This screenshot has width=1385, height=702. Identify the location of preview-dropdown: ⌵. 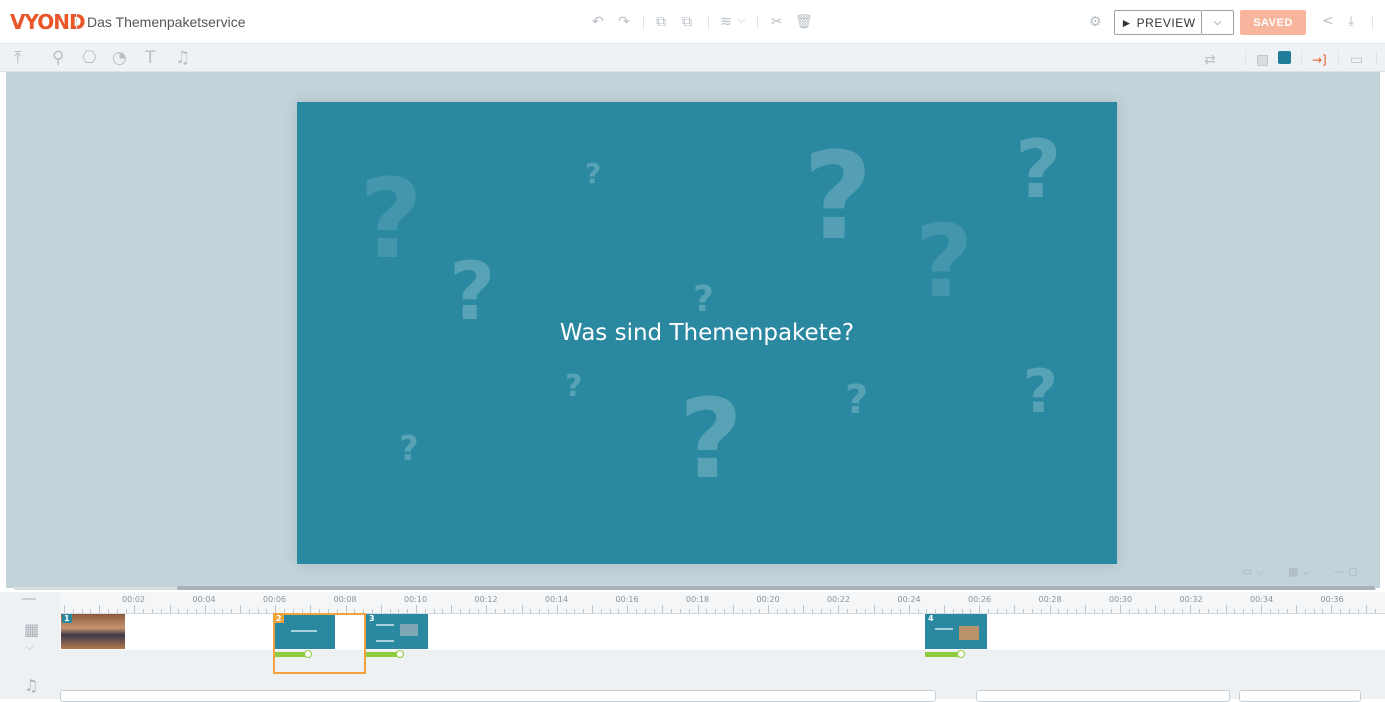
(1218, 22).